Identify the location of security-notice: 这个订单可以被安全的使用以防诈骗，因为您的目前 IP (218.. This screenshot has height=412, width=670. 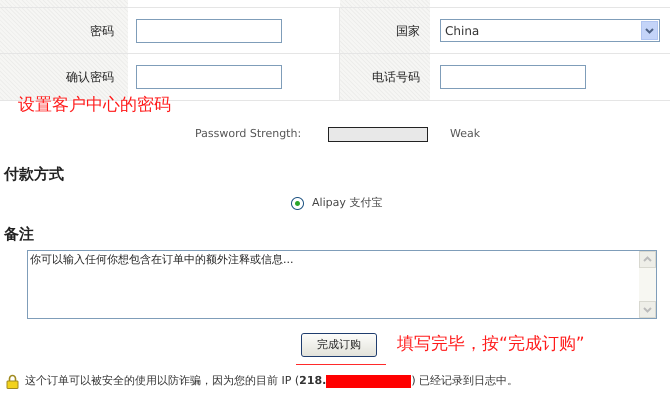
(175, 380).